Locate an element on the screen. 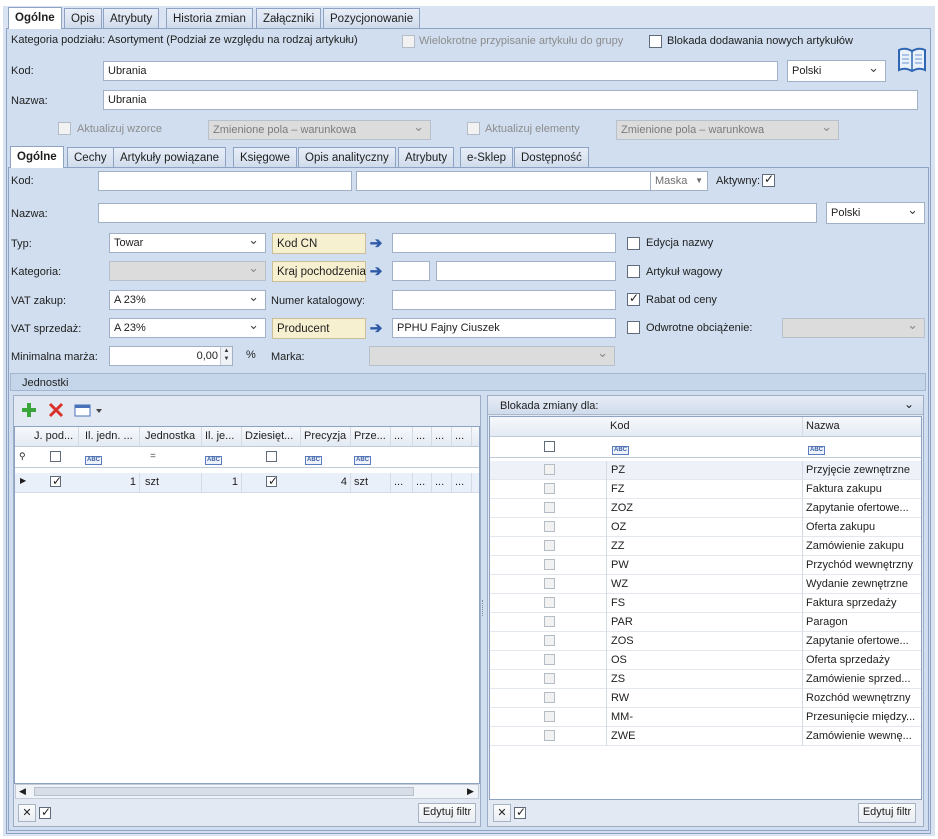 The height and width of the screenshot is (839, 938). col-jednostka: Jednostka is located at coordinates (172, 436).